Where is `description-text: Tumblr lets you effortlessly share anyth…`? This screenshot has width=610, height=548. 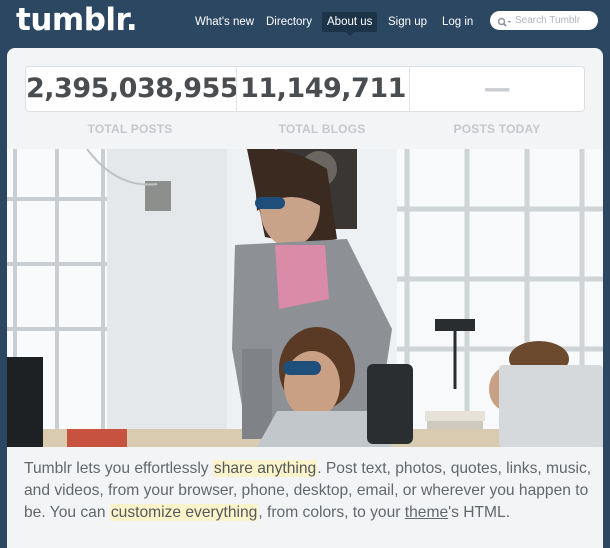 description-text: Tumblr lets you effortlessly share anyth… is located at coordinates (309, 491).